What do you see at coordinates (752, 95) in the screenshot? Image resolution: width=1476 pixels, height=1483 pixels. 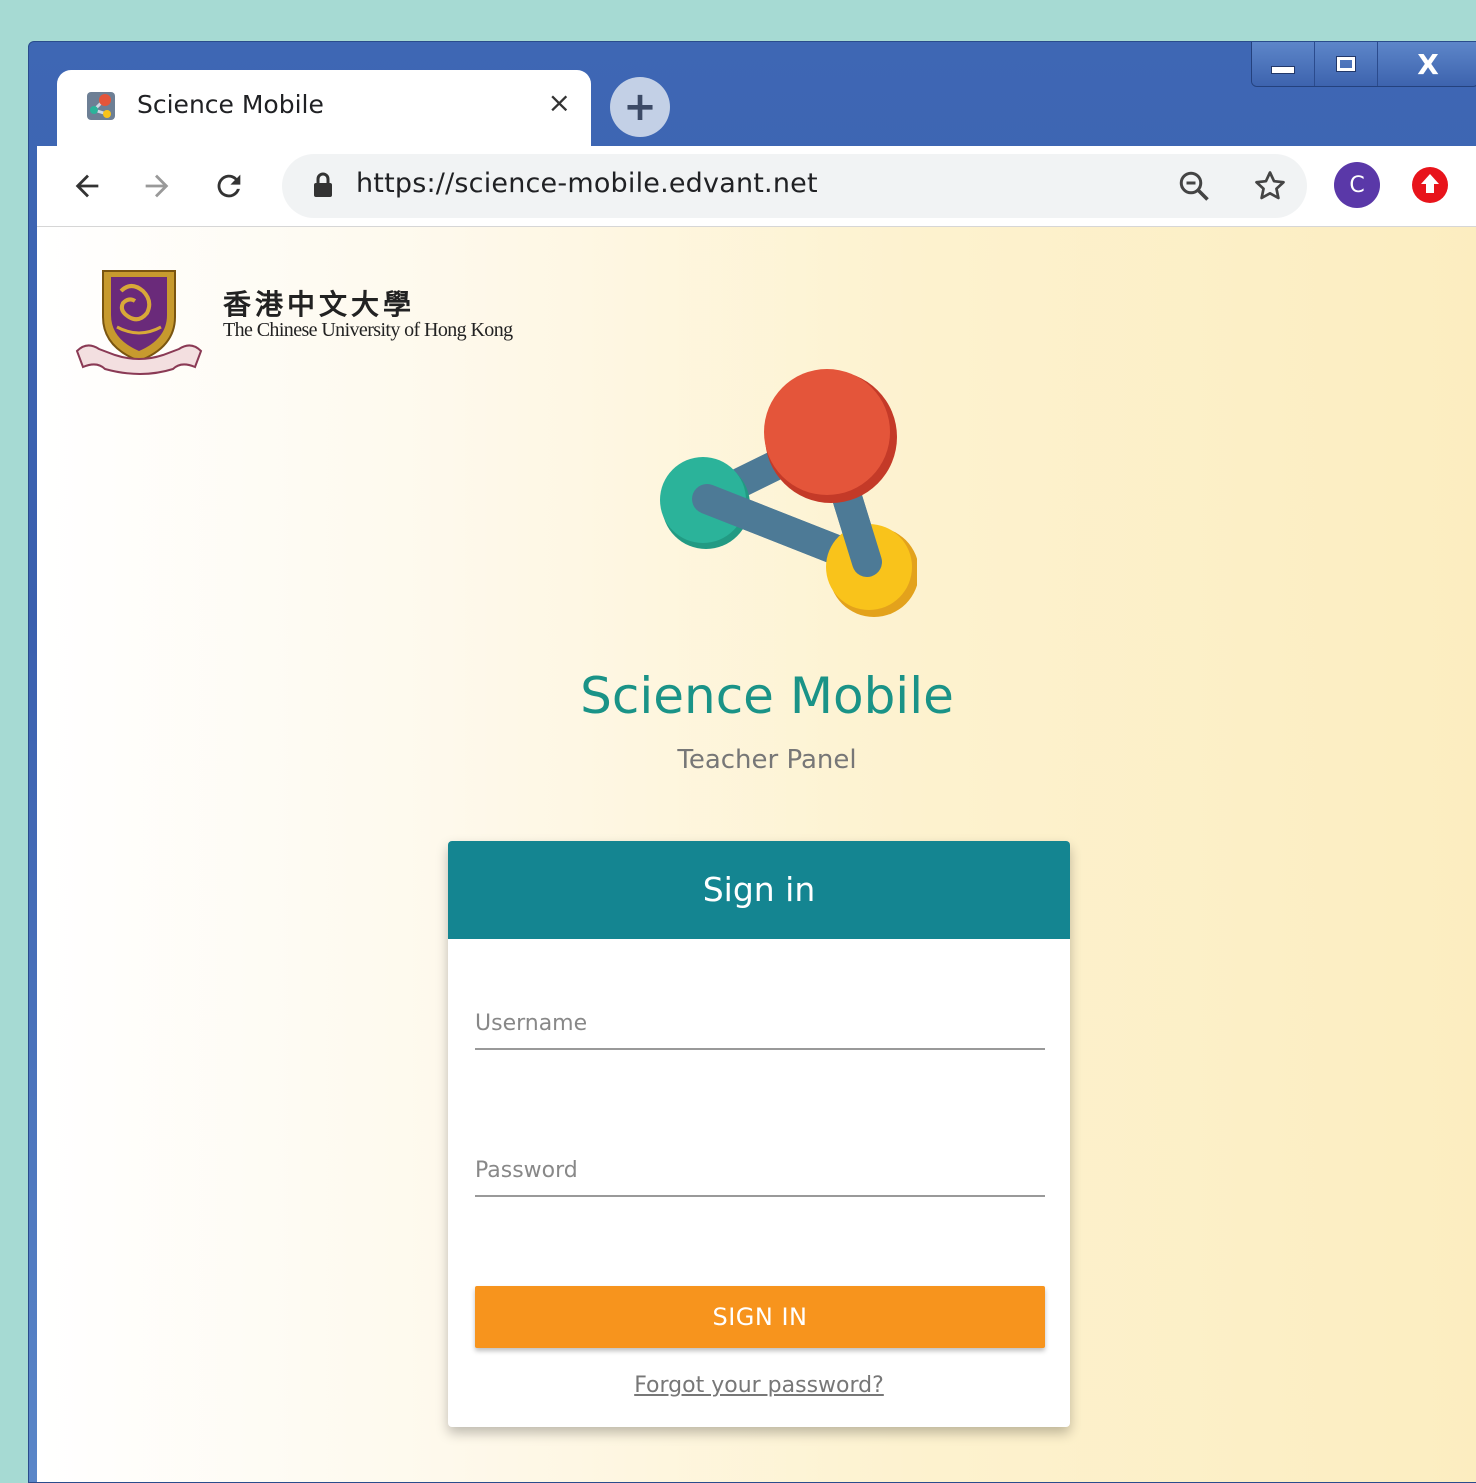 I see `title-bar: X Science Mobile × +` at bounding box center [752, 95].